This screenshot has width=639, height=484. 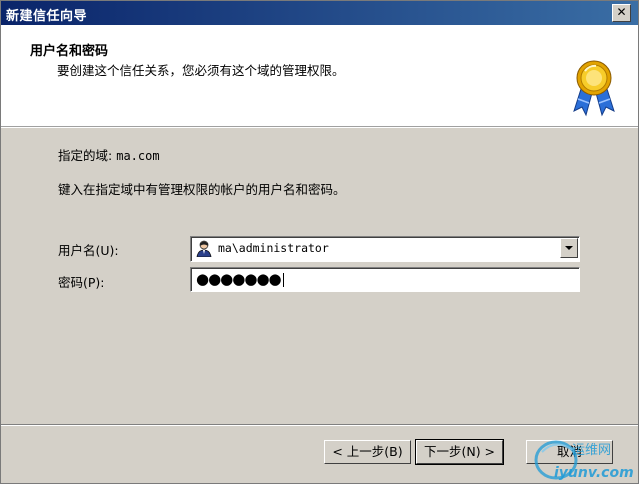 I want to click on watermark-brand-cn: 运维网, so click(x=591, y=450).